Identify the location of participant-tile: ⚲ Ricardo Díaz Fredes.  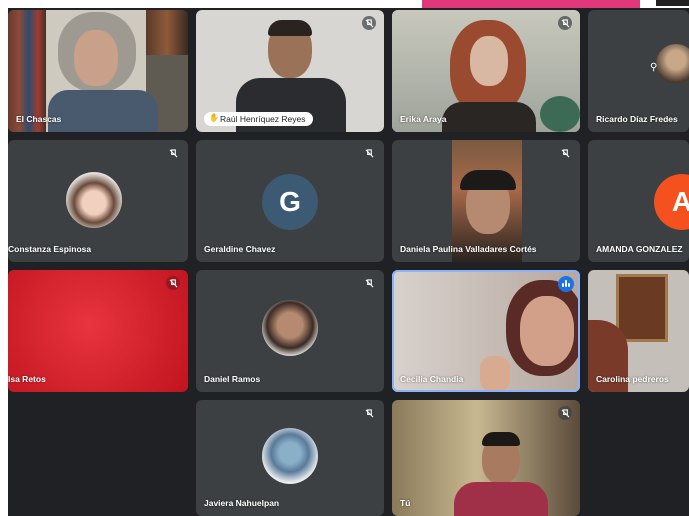
(638, 71).